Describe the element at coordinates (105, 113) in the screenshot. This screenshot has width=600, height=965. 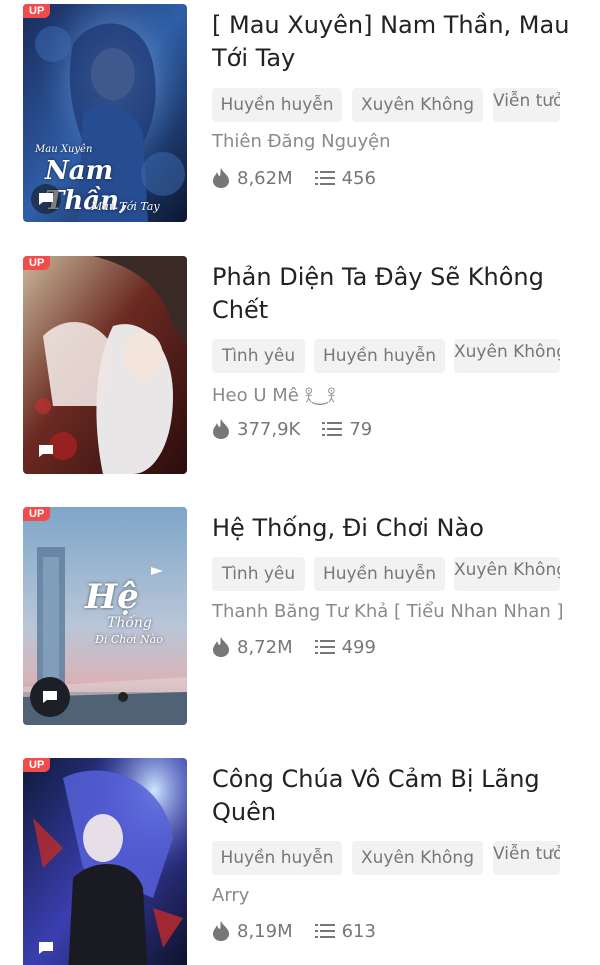
I see `story-cover: Mau Xuyên Nam Thần, Mau Tới Tay UP` at that location.